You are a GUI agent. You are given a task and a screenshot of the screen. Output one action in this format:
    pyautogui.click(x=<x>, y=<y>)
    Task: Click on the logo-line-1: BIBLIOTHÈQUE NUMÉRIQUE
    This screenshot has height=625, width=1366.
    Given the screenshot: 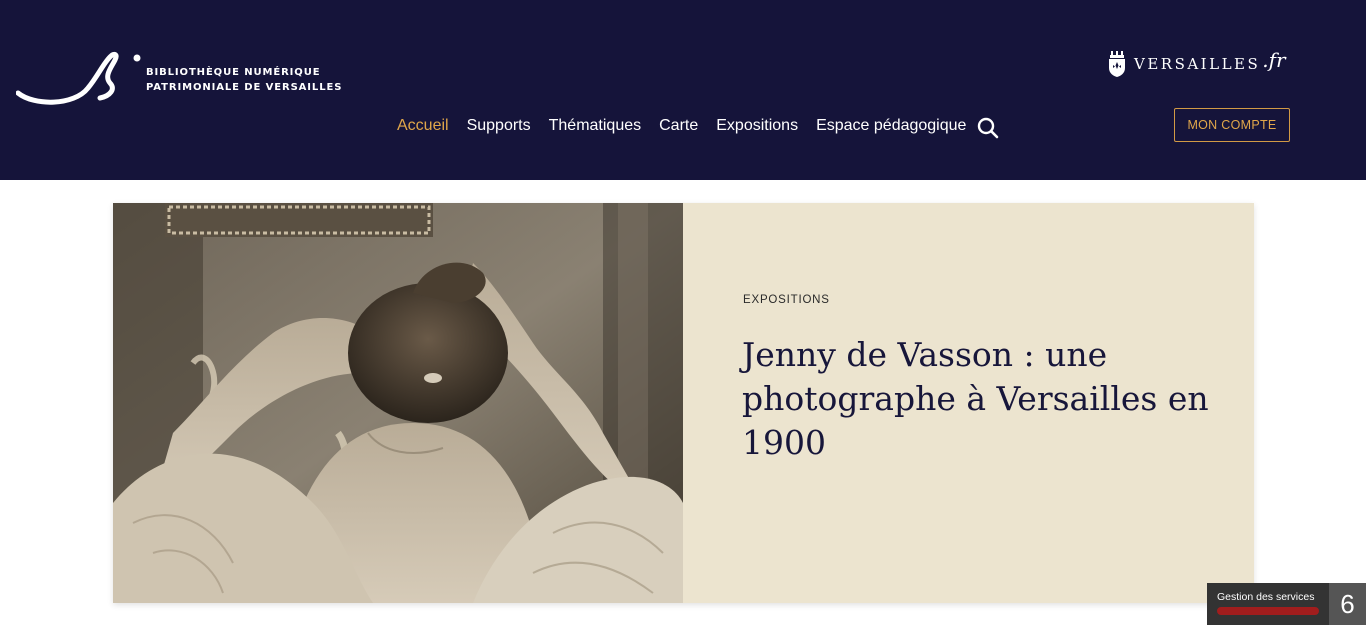 What is the action you would take?
    pyautogui.click(x=233, y=72)
    